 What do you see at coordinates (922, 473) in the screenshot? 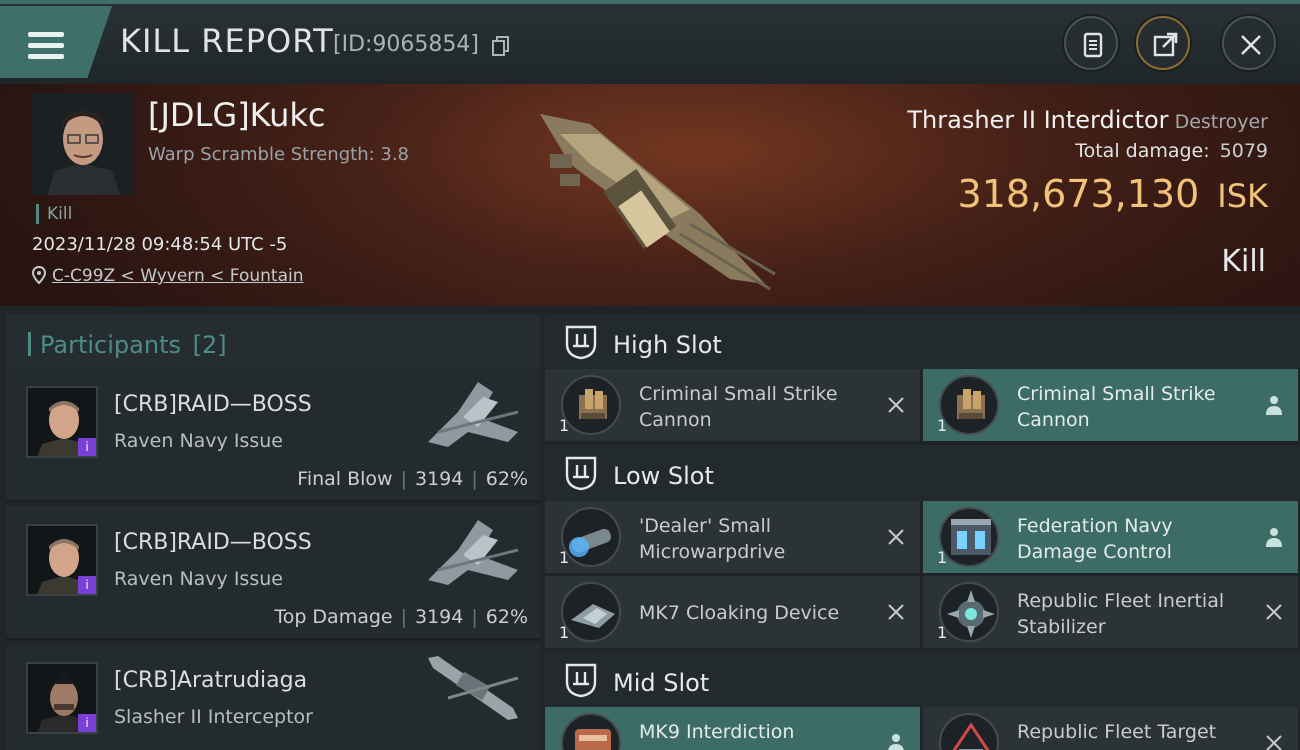
I see `low-slot-header: Low Slot` at bounding box center [922, 473].